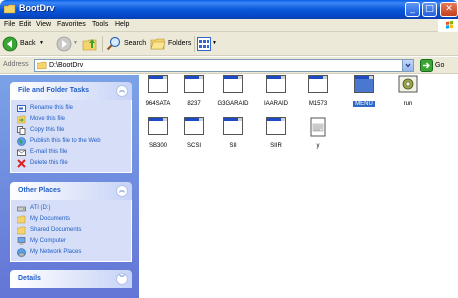 This screenshot has width=458, height=298. I want to click on windows-logo-icon, so click(448, 25).